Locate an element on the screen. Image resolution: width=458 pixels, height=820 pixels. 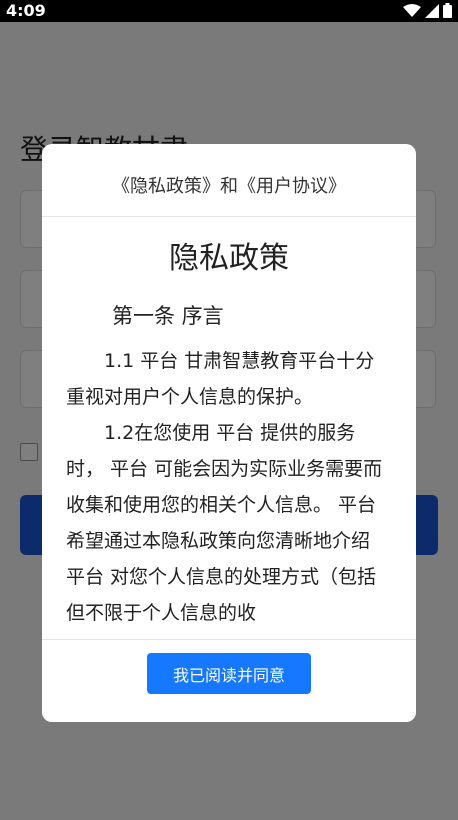
doc-title: 隐私政策 is located at coordinates (229, 258).